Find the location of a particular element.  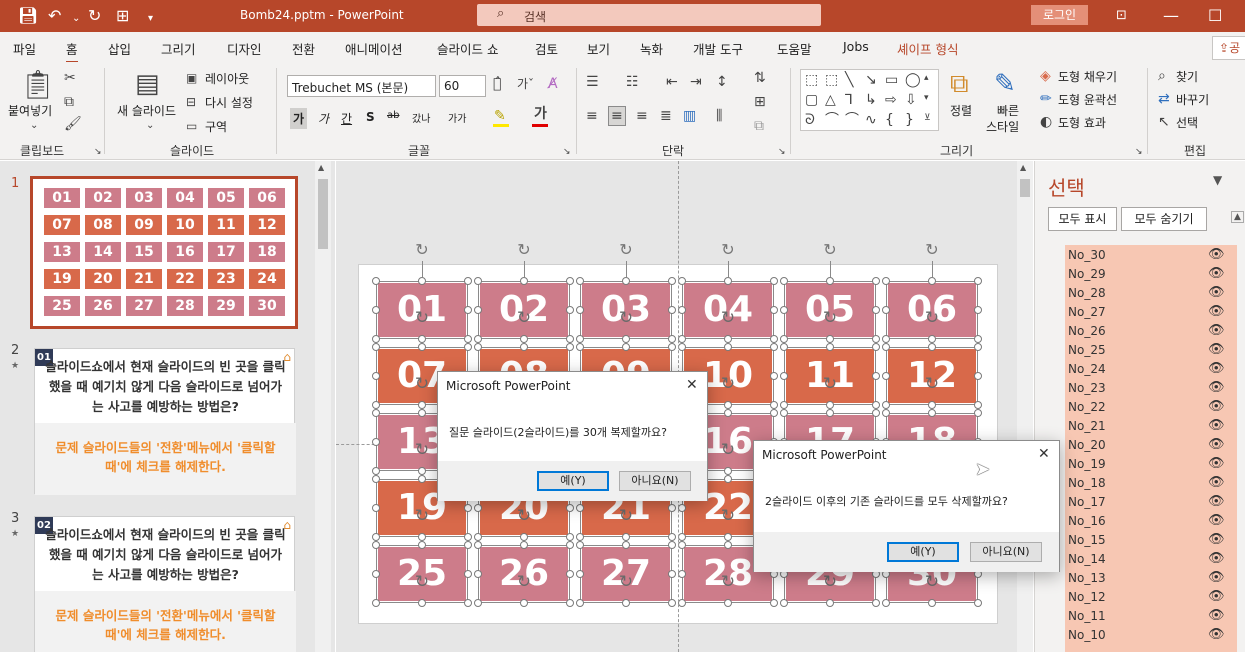

login-button: 로그인 is located at coordinates (1059, 15).